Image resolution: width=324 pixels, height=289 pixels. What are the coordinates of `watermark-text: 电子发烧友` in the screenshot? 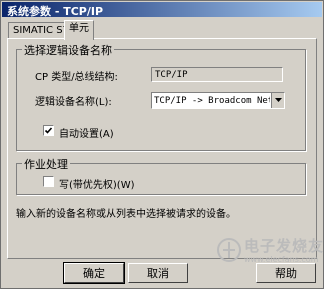 It's located at (284, 246).